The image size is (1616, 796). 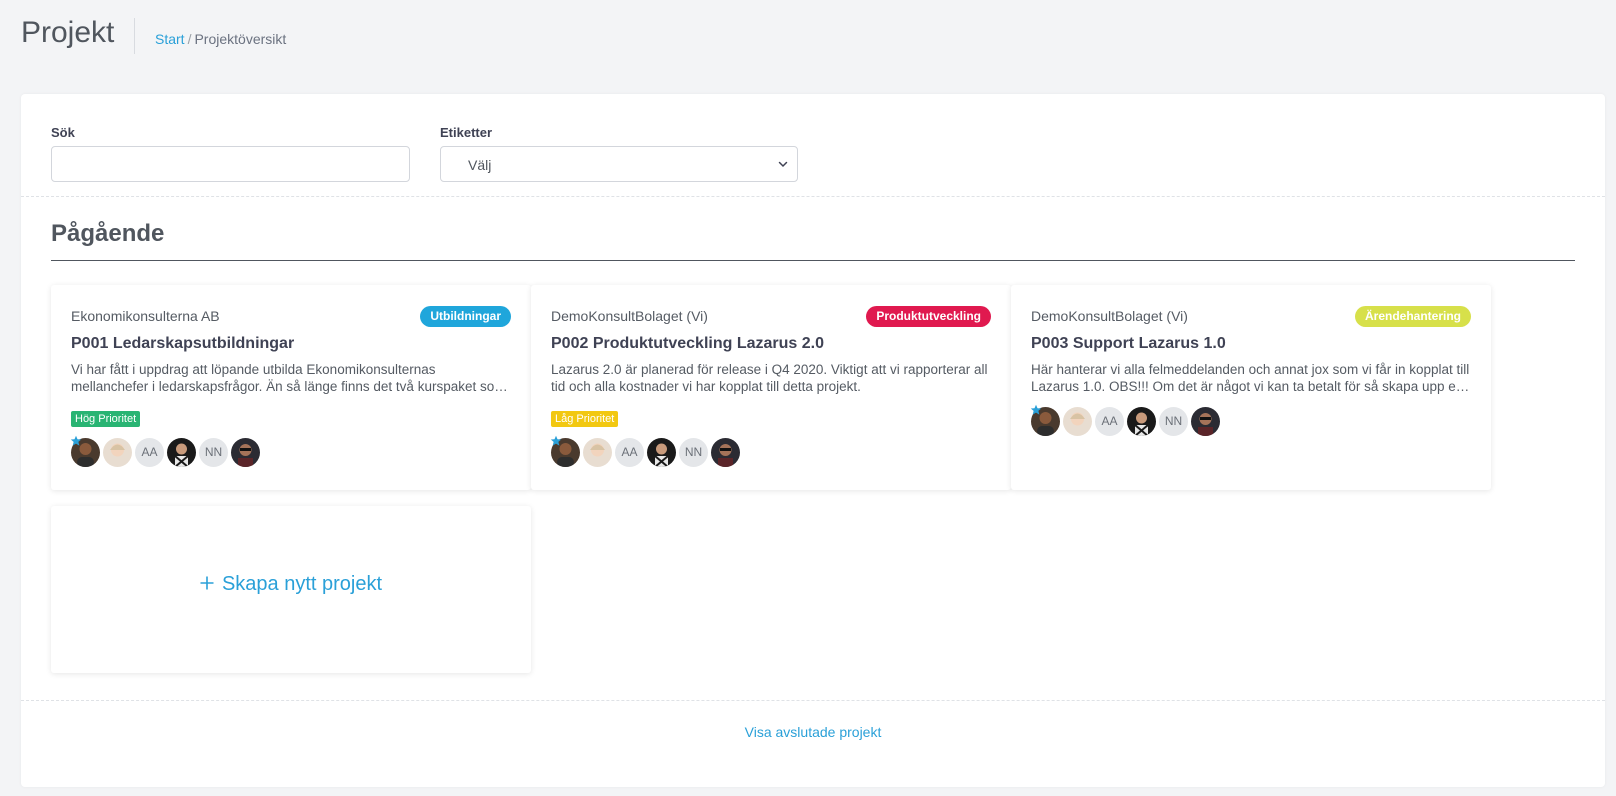 What do you see at coordinates (145, 316) in the screenshot?
I see `card-client: Ekonomikonsulterna AB` at bounding box center [145, 316].